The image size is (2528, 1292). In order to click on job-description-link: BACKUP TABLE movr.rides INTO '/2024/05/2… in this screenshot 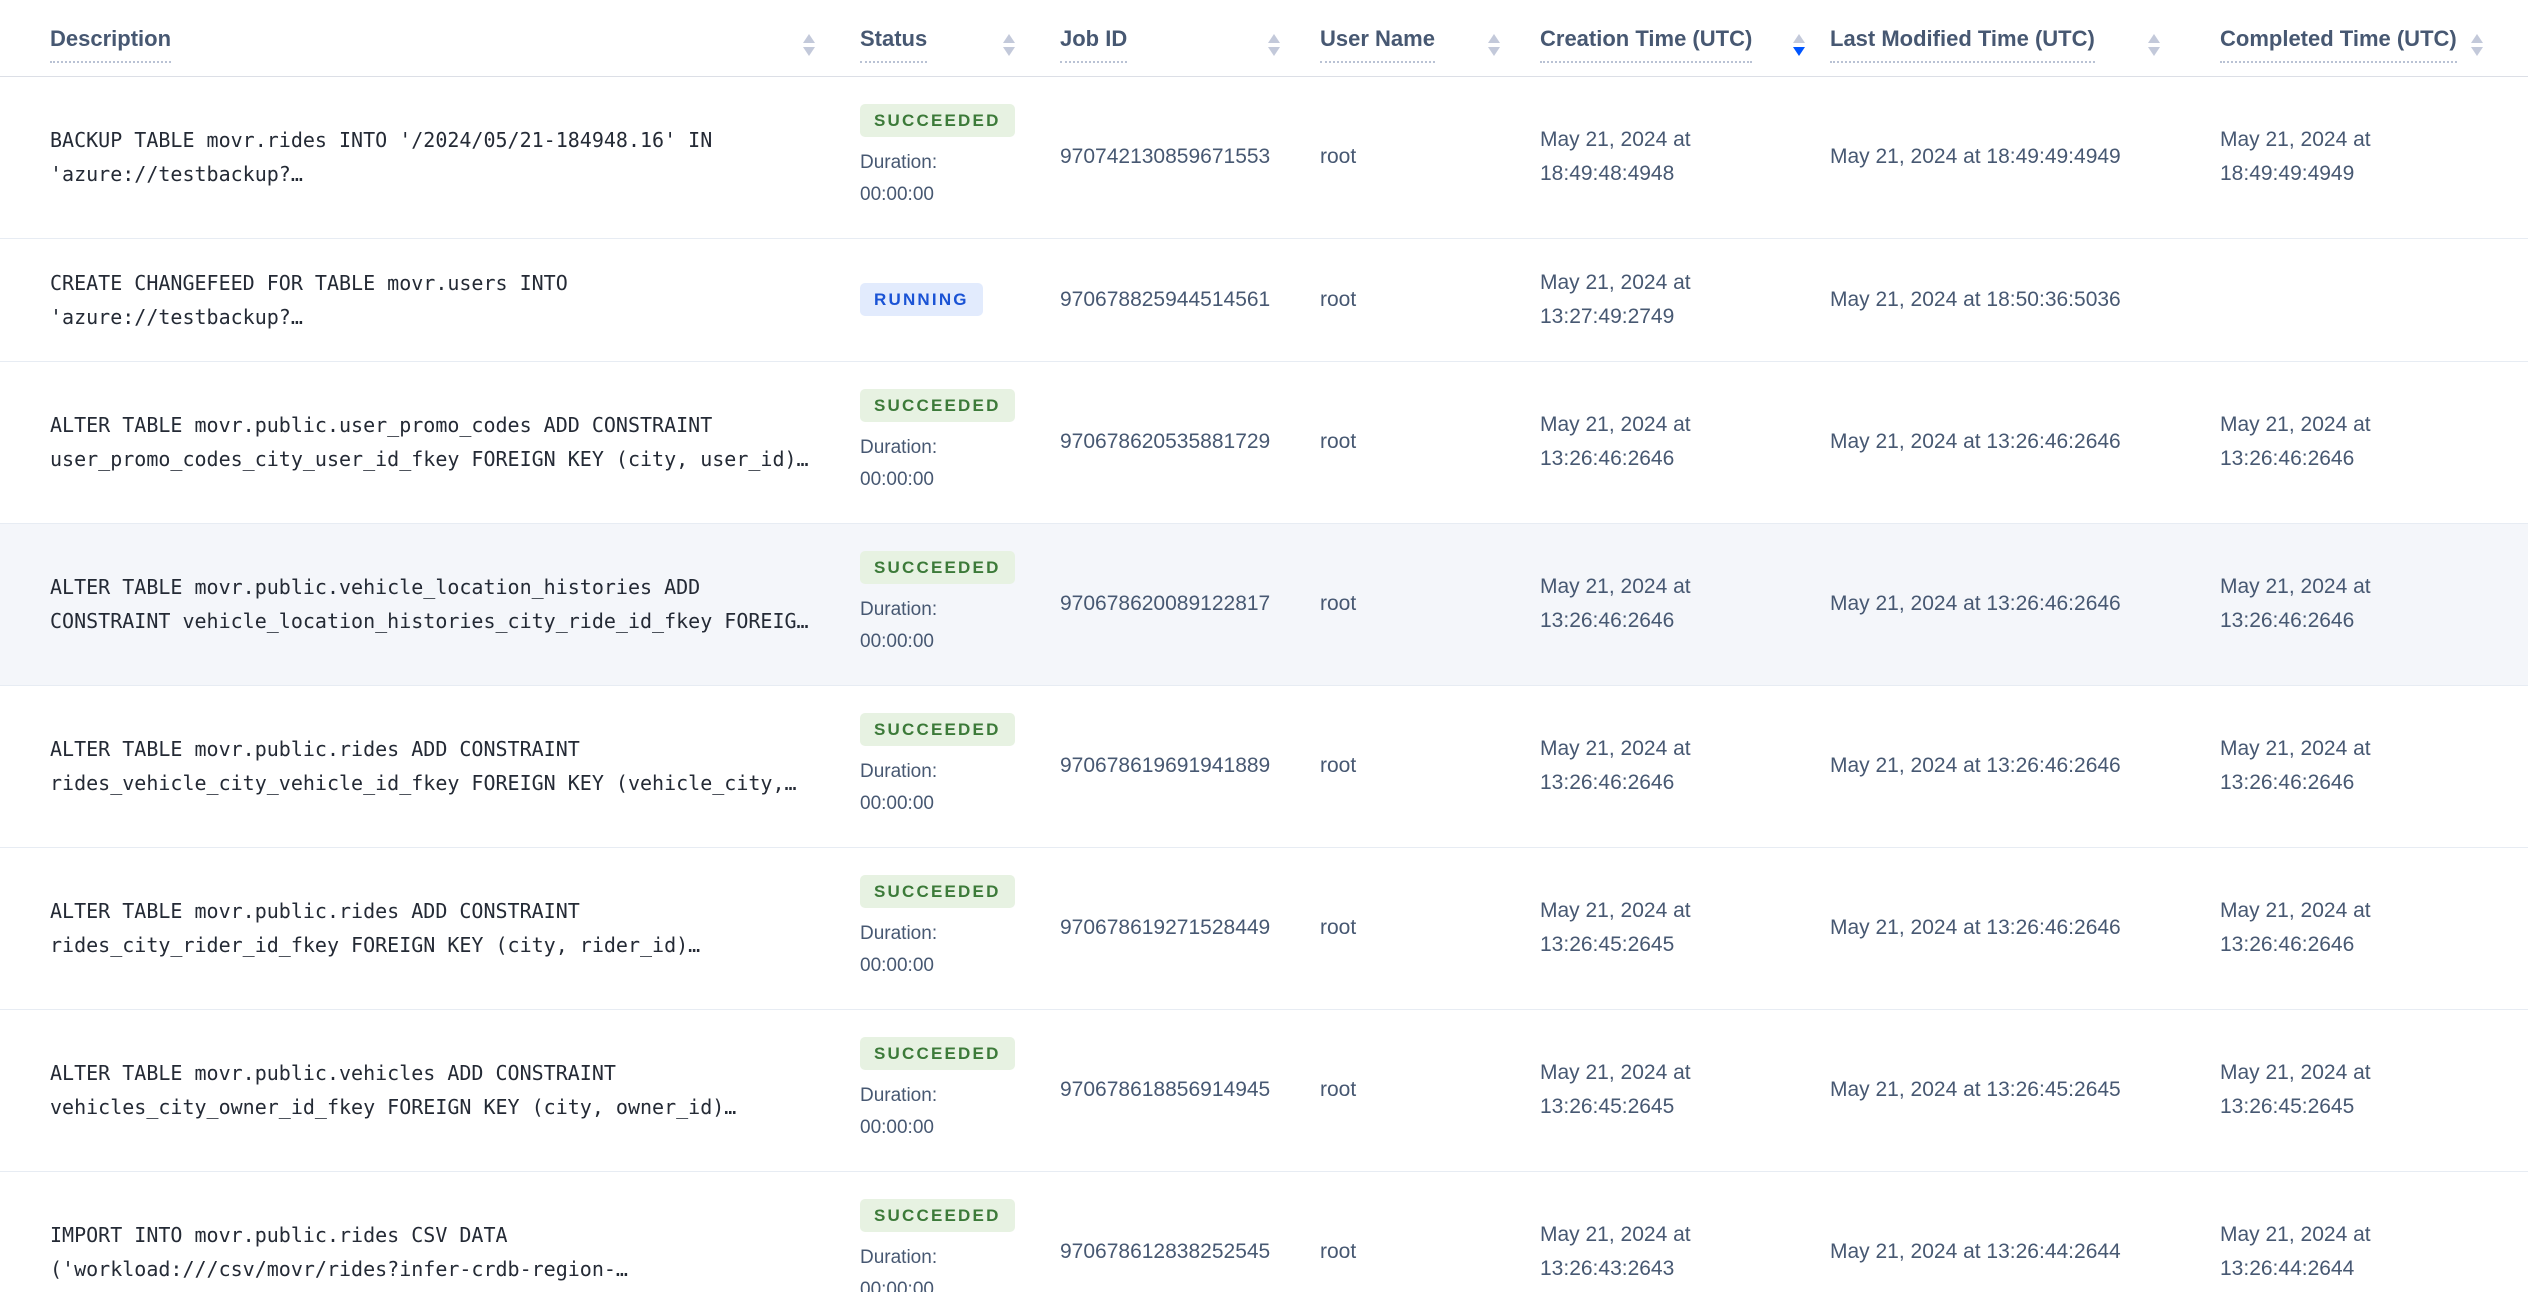, I will do `click(432, 157)`.